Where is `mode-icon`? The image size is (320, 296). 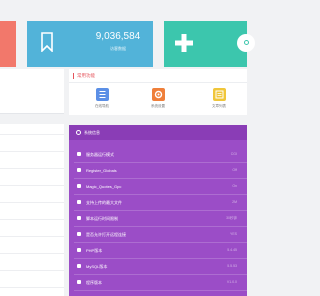 mode-icon is located at coordinates (79, 154).